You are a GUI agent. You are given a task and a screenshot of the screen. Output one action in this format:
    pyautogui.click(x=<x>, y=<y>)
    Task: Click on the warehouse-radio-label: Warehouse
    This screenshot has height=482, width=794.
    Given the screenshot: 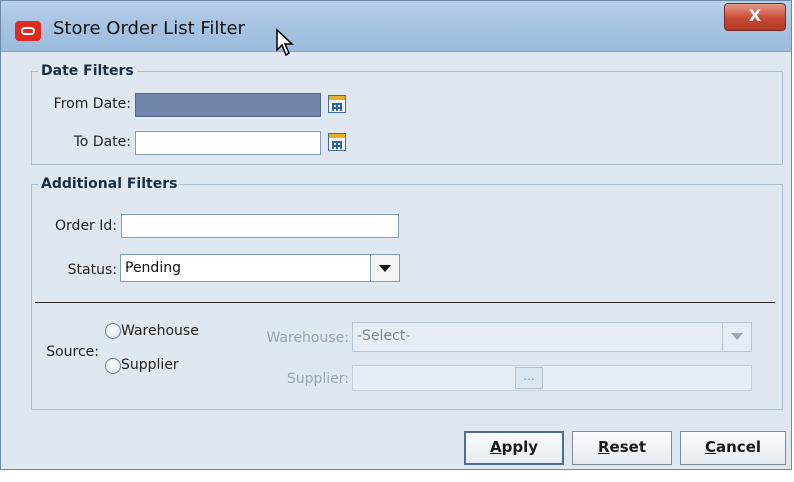 What is the action you would take?
    pyautogui.click(x=160, y=331)
    